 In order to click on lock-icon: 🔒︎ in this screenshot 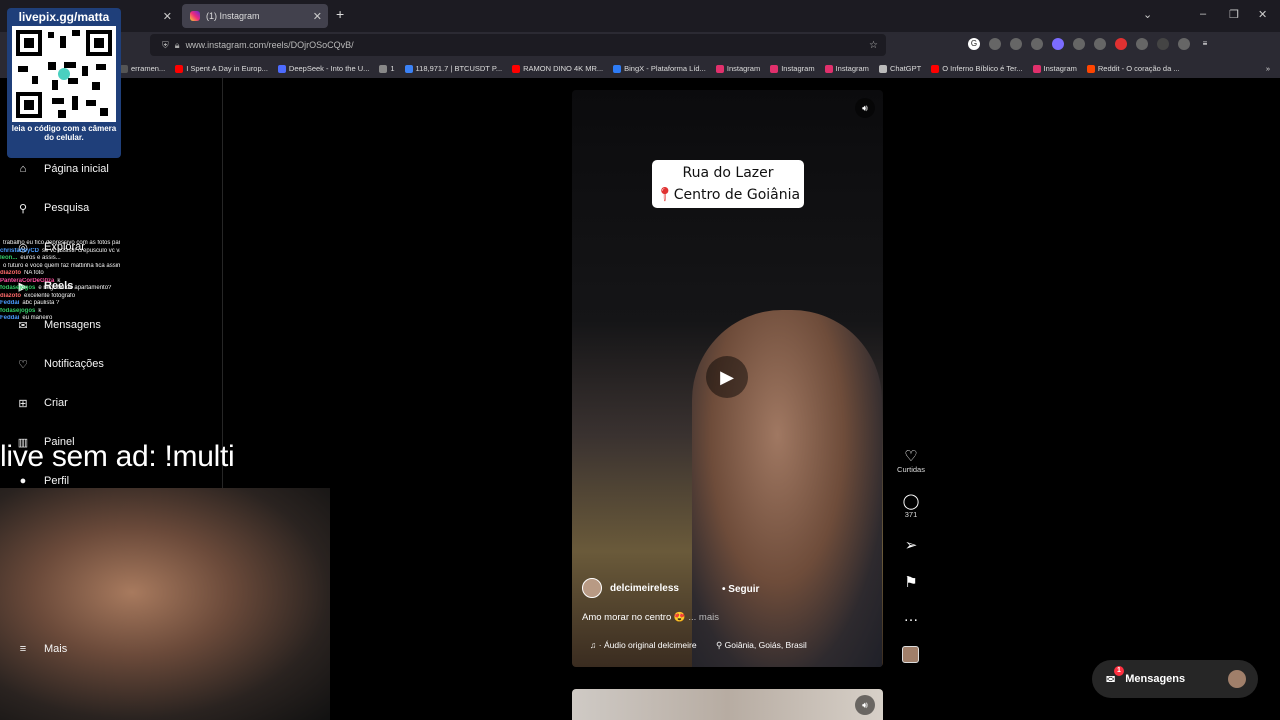, I will do `click(177, 45)`.